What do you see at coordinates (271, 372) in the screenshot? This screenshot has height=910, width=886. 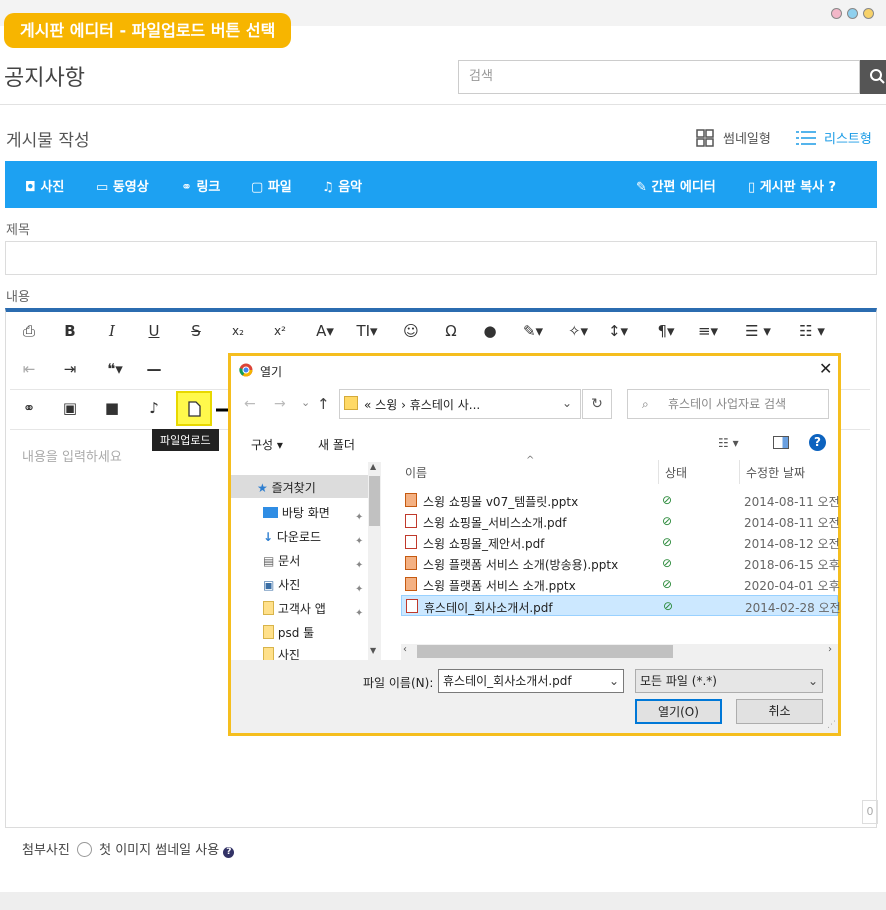 I see `dialog-title: 열기` at bounding box center [271, 372].